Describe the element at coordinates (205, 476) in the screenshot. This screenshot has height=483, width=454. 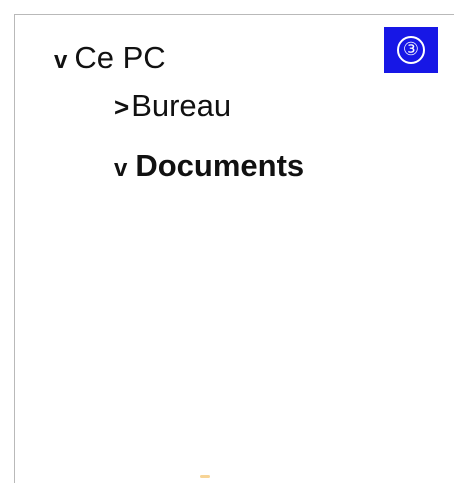
I see `decorative-mark` at that location.